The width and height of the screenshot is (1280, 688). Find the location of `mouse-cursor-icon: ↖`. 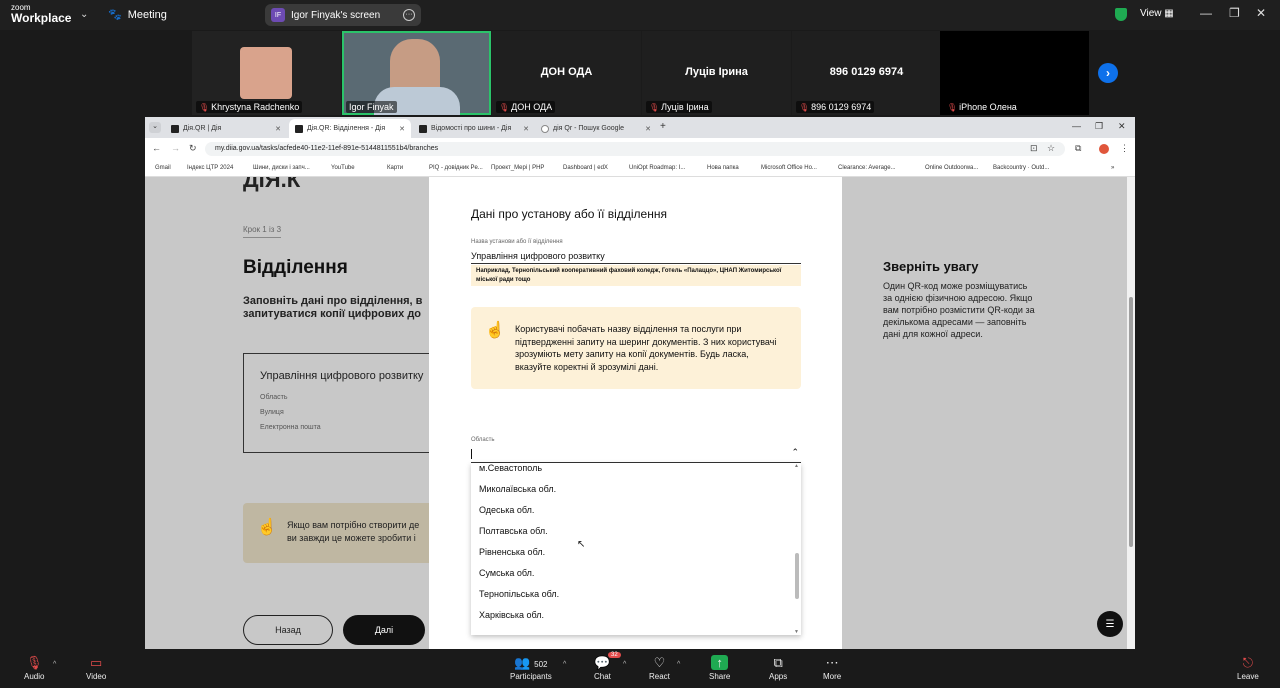

mouse-cursor-icon: ↖ is located at coordinates (581, 544).